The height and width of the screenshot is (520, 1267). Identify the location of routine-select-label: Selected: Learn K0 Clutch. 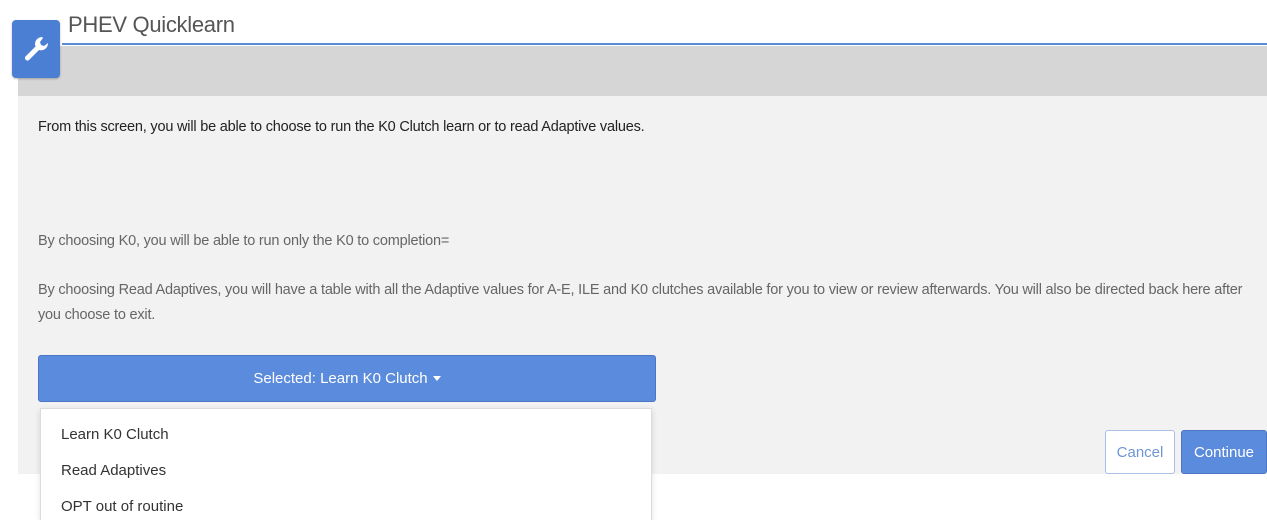
(340, 378).